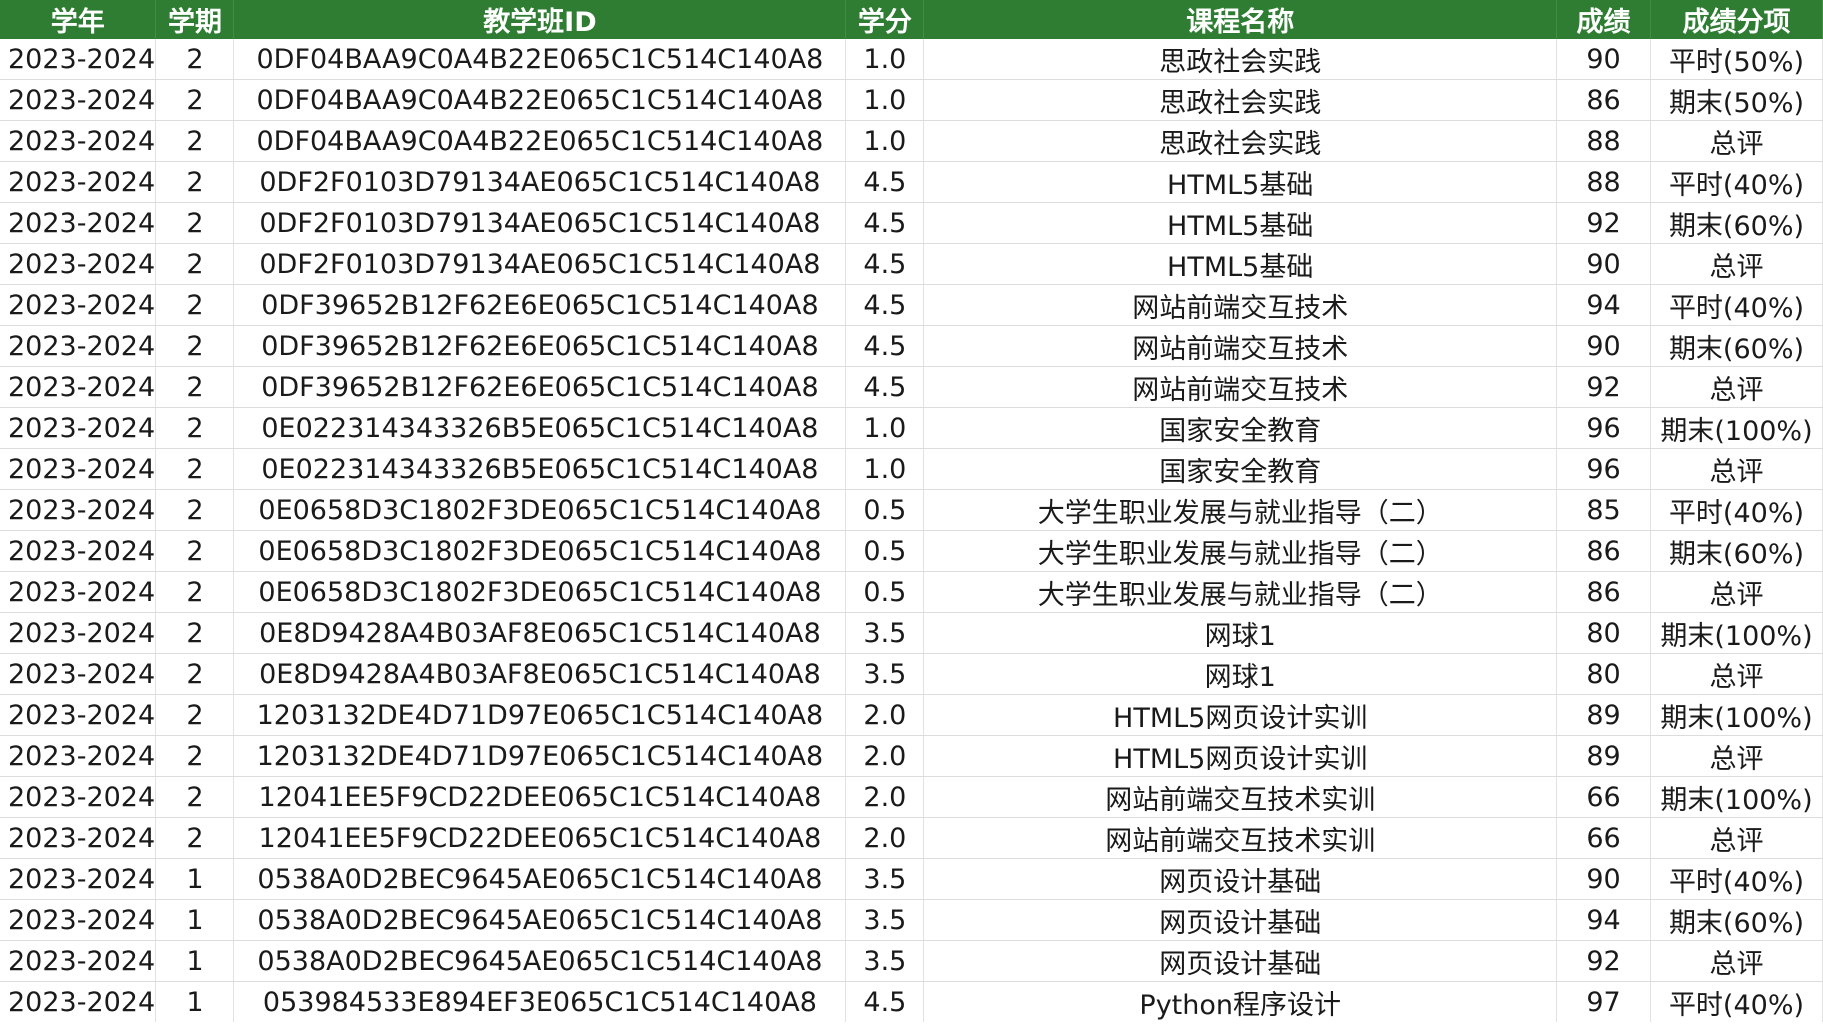 The image size is (1823, 1025). What do you see at coordinates (1603, 19) in the screenshot?
I see `column-header-score: 成绩` at bounding box center [1603, 19].